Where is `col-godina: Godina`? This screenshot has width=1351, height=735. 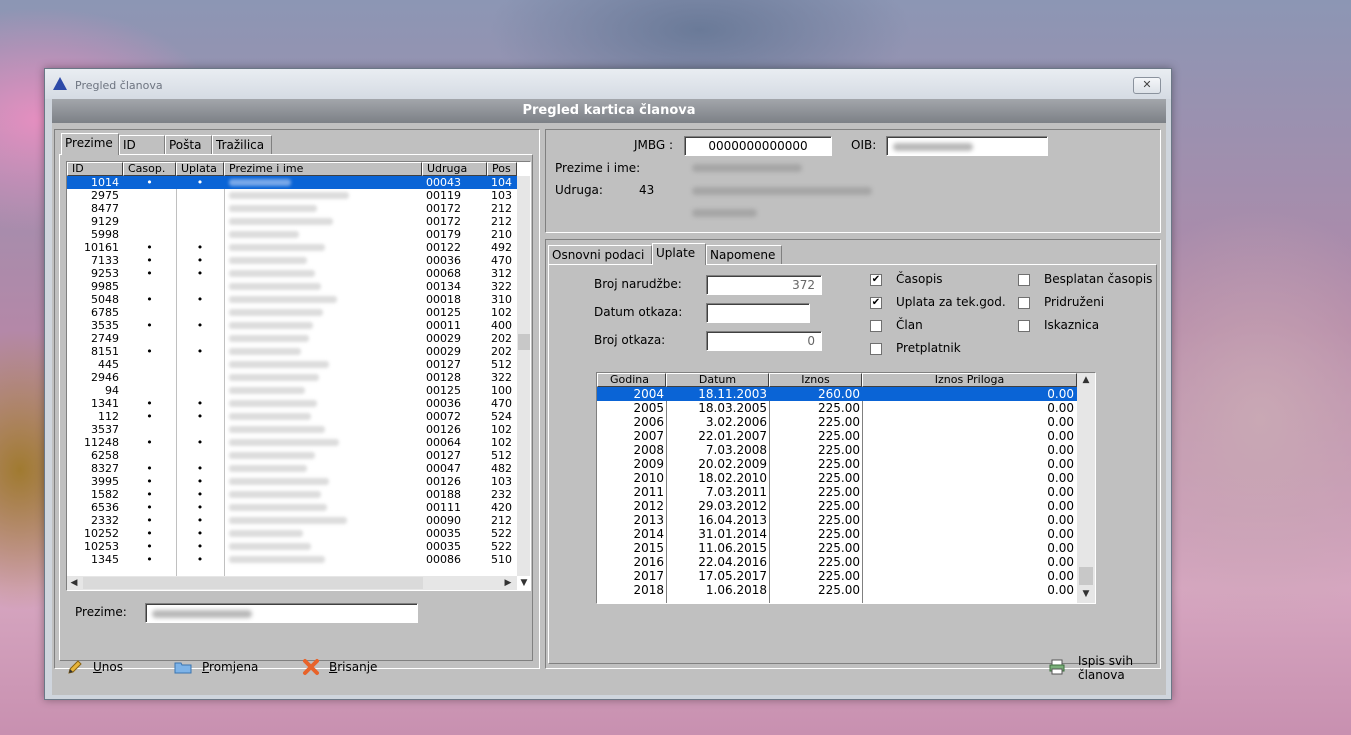
col-godina: Godina is located at coordinates (631, 380).